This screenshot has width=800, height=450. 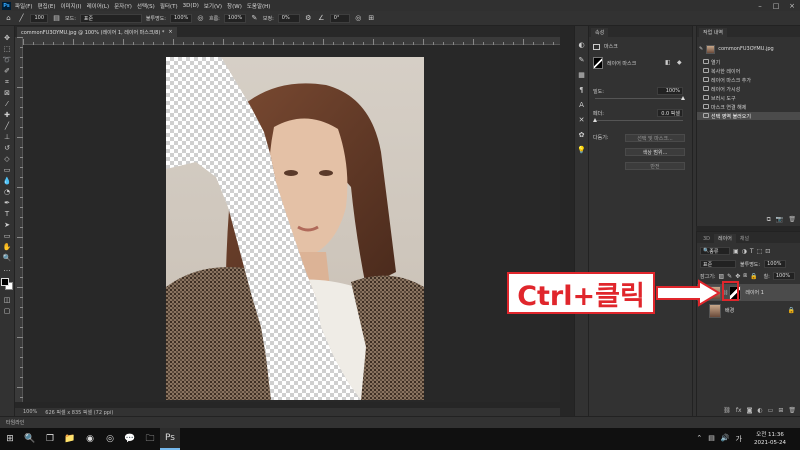 I want to click on task-view-icon: ❐, so click(x=50, y=439).